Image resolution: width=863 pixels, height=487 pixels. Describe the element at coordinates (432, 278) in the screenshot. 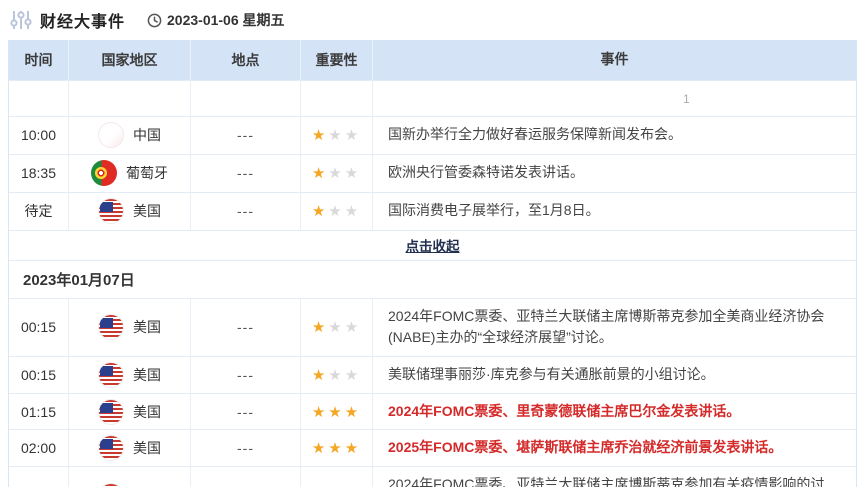

I see `date-section-row: 2023年01月07日` at that location.